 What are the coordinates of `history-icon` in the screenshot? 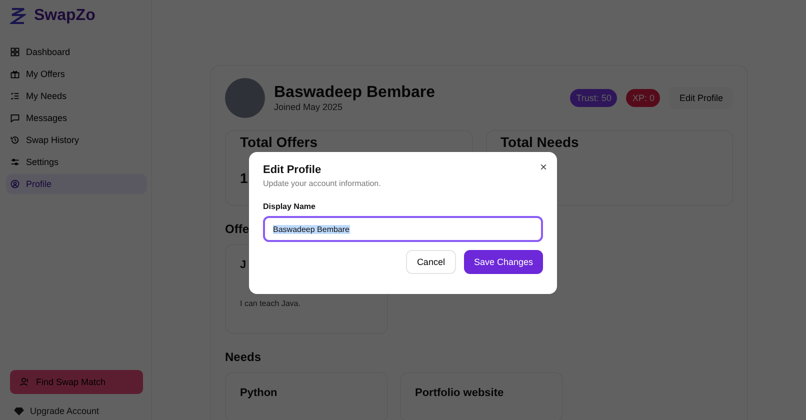 It's located at (15, 140).